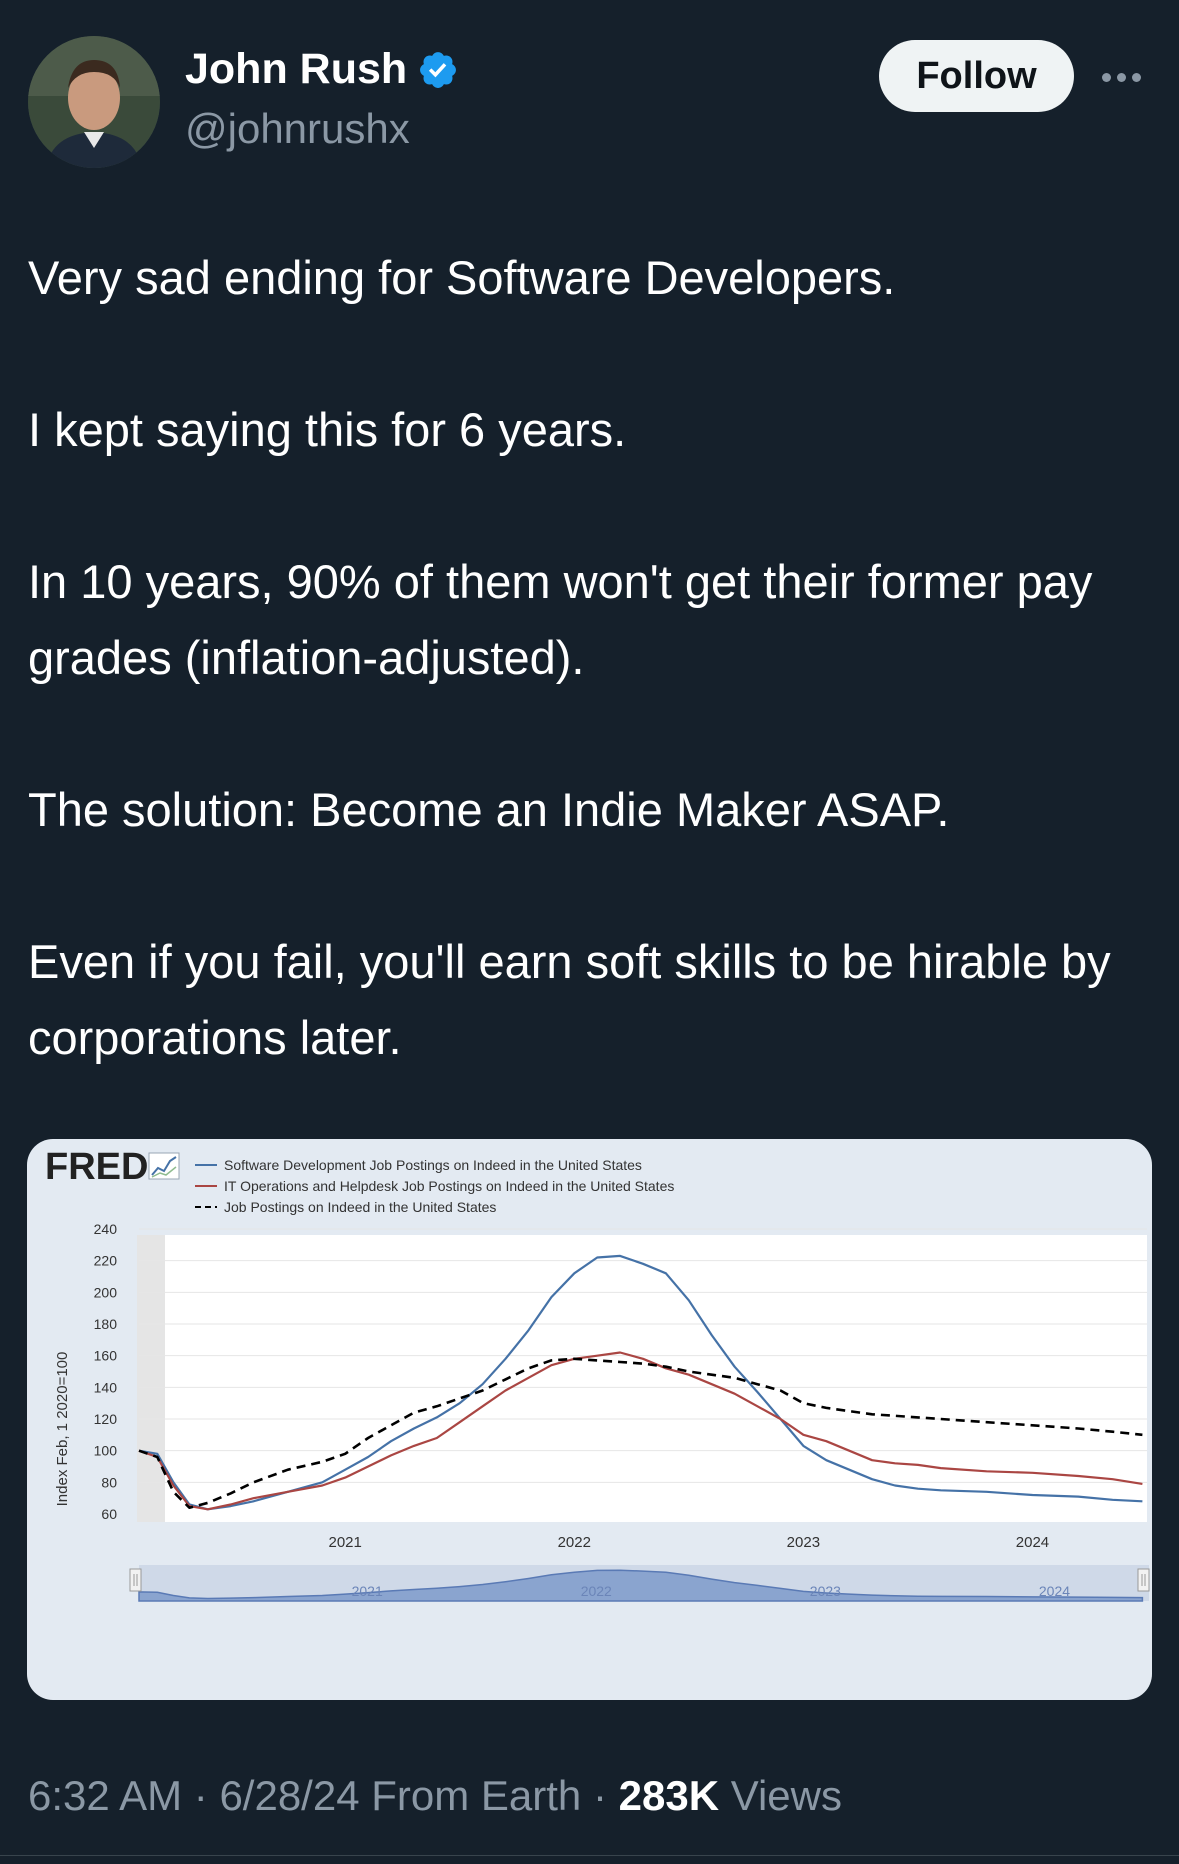 The width and height of the screenshot is (1179, 1864). Describe the element at coordinates (1124, 77) in the screenshot. I see `more-options-icon` at that location.